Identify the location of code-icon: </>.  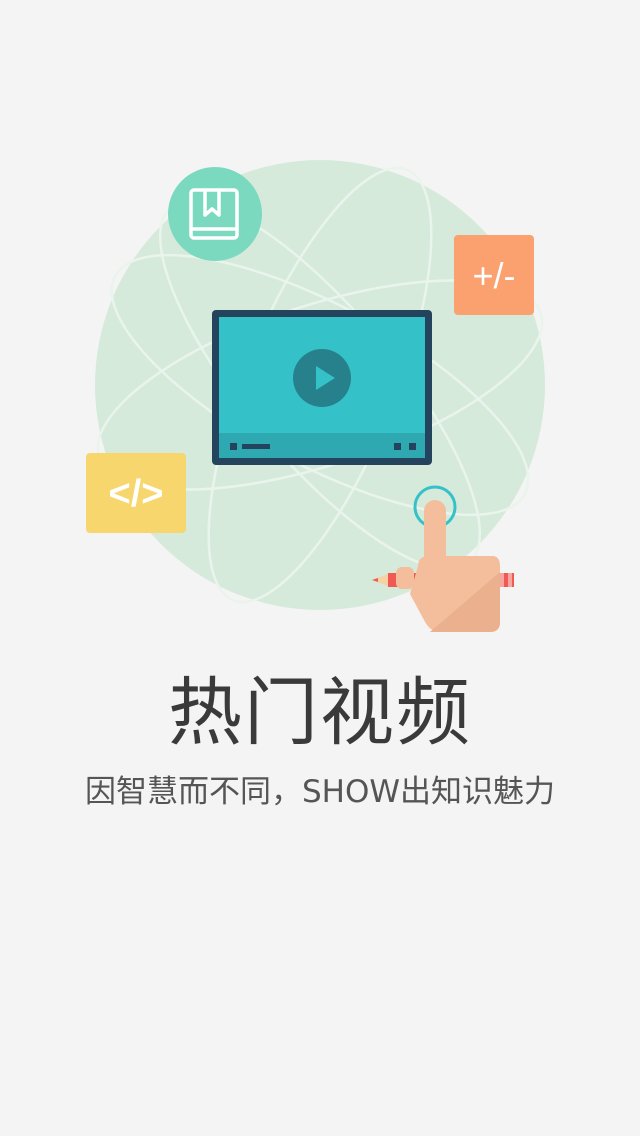
(136, 493).